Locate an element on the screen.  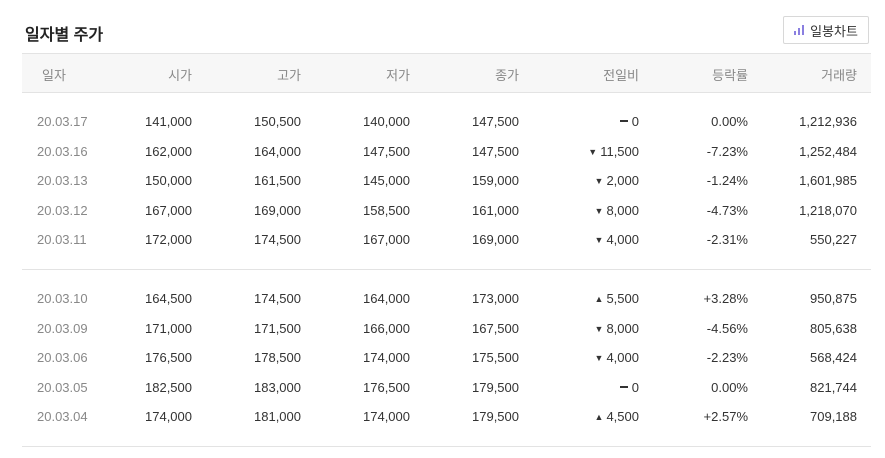
low-cell: 147,500 is located at coordinates (386, 151).